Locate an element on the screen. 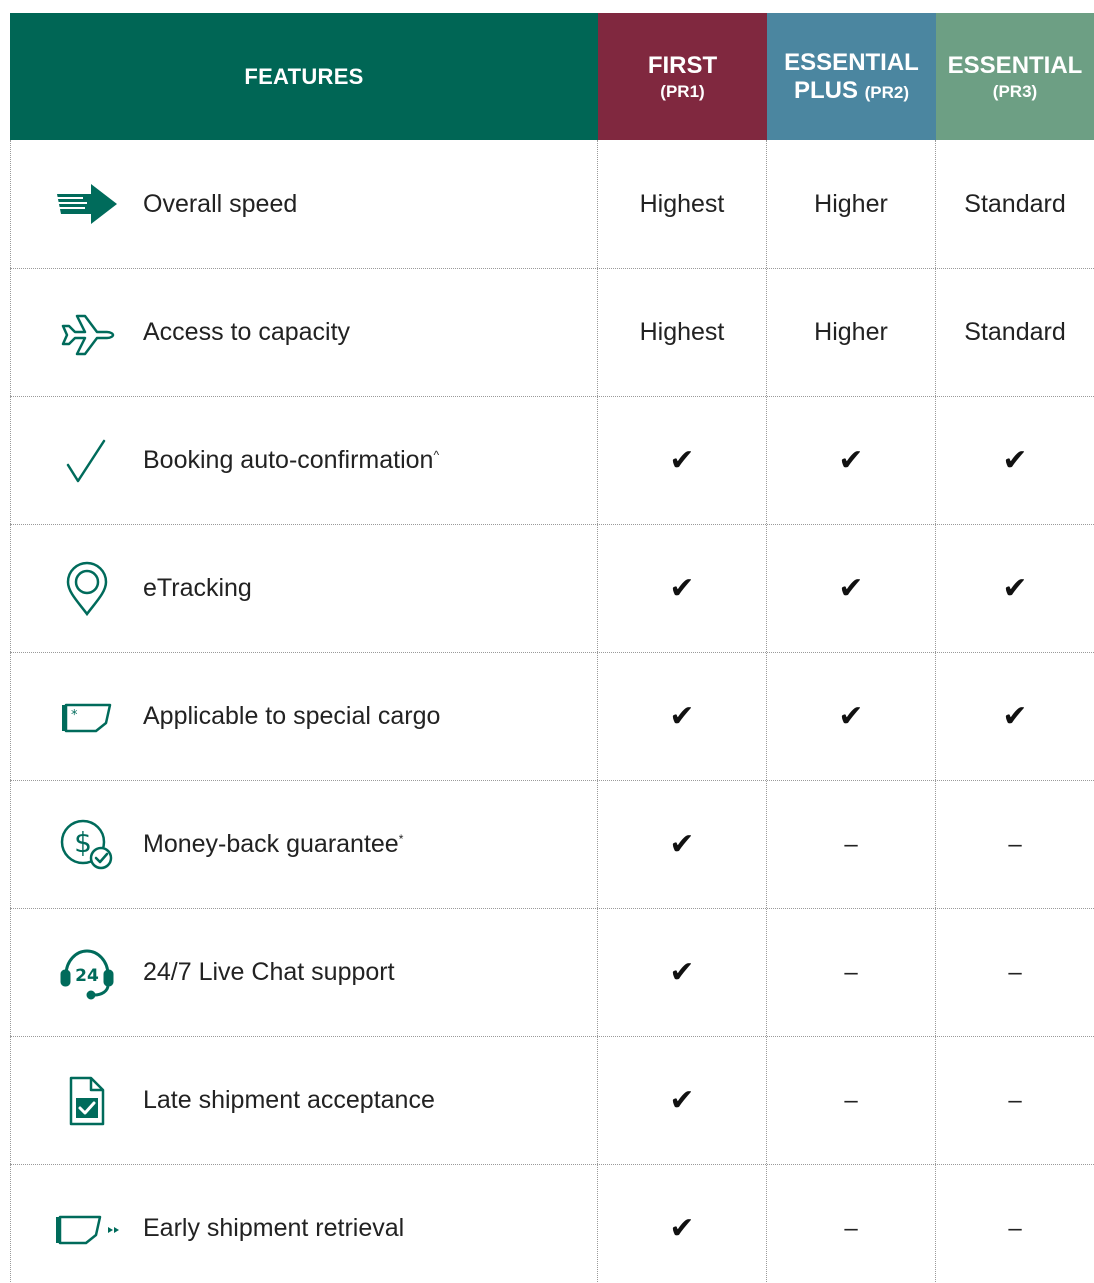  feature-cell: $ Money-back guarantee* is located at coordinates (304, 844).